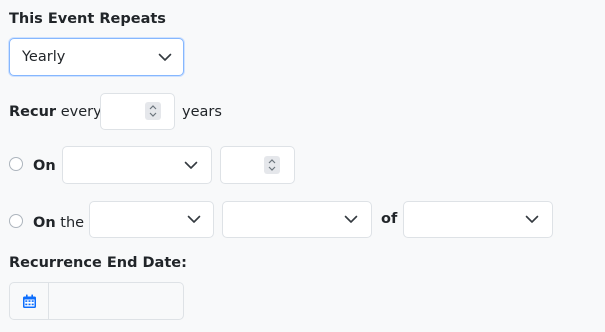 The height and width of the screenshot is (332, 605). I want to click on recur-interval-input, so click(137, 111).